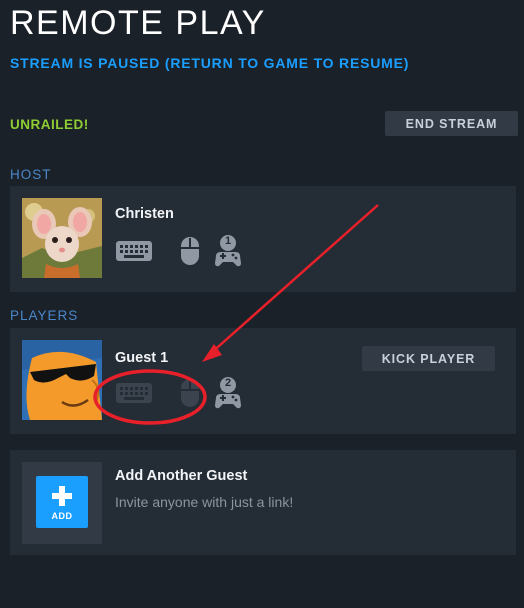 The height and width of the screenshot is (608, 524). Describe the element at coordinates (428, 358) in the screenshot. I see `kick-player-button: KICK PLAYER` at that location.